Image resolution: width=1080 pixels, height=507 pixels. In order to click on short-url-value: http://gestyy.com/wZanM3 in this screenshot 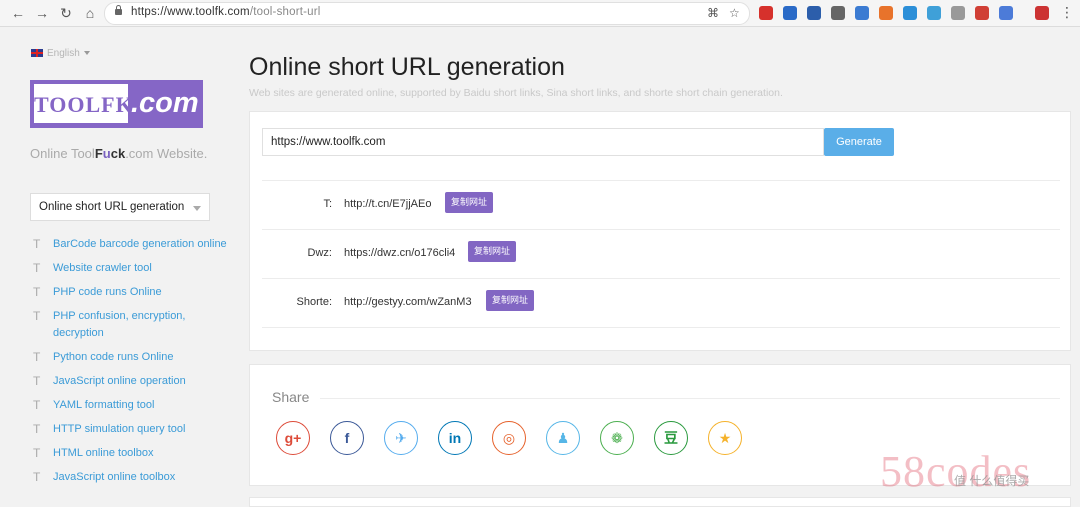, I will do `click(408, 302)`.